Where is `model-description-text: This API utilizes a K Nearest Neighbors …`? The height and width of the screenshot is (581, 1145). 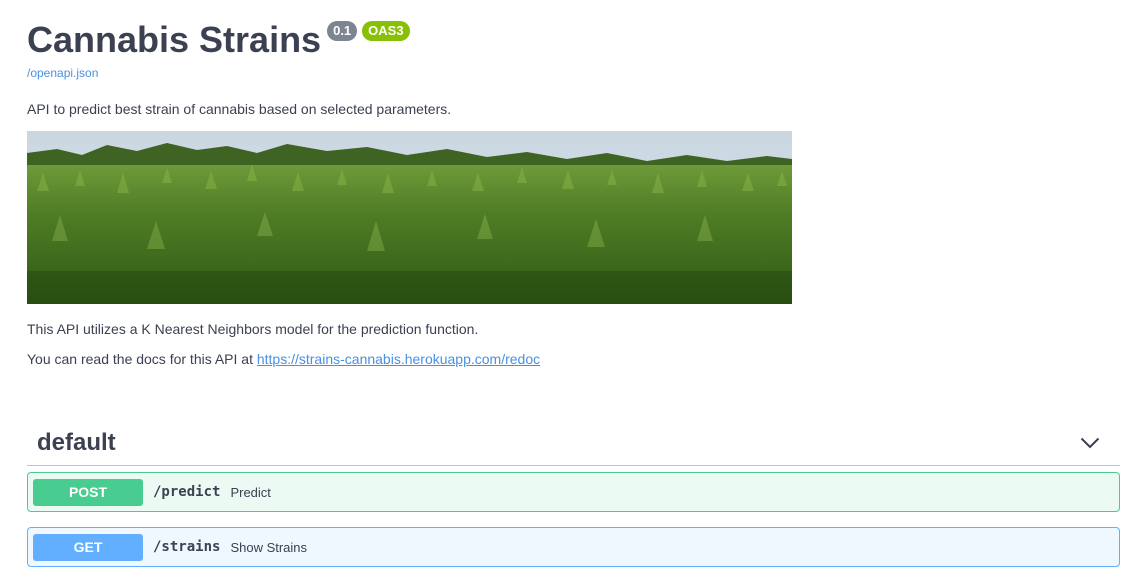 model-description-text: This API utilizes a K Nearest Neighbors … is located at coordinates (253, 329).